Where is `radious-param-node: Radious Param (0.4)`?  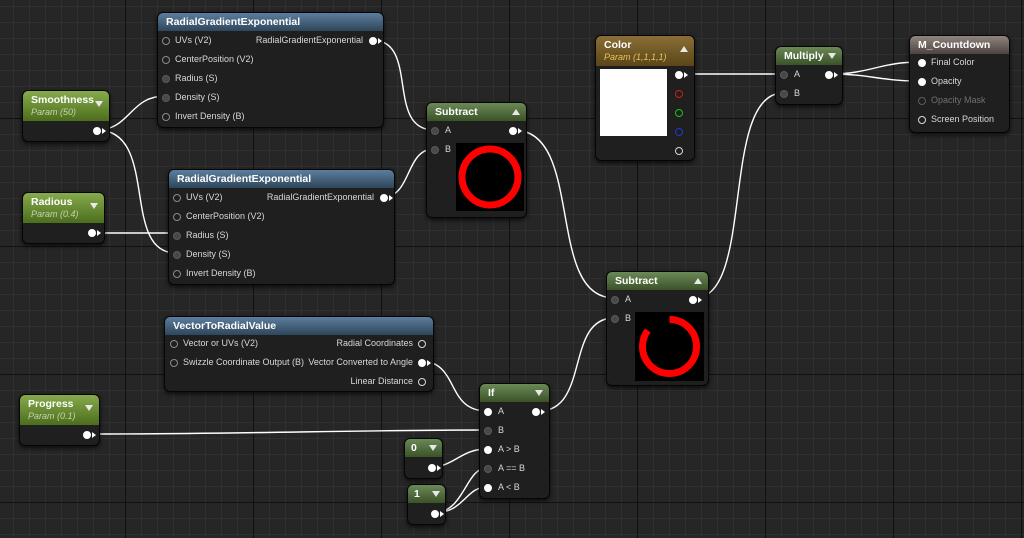 radious-param-node: Radious Param (0.4) is located at coordinates (63, 218).